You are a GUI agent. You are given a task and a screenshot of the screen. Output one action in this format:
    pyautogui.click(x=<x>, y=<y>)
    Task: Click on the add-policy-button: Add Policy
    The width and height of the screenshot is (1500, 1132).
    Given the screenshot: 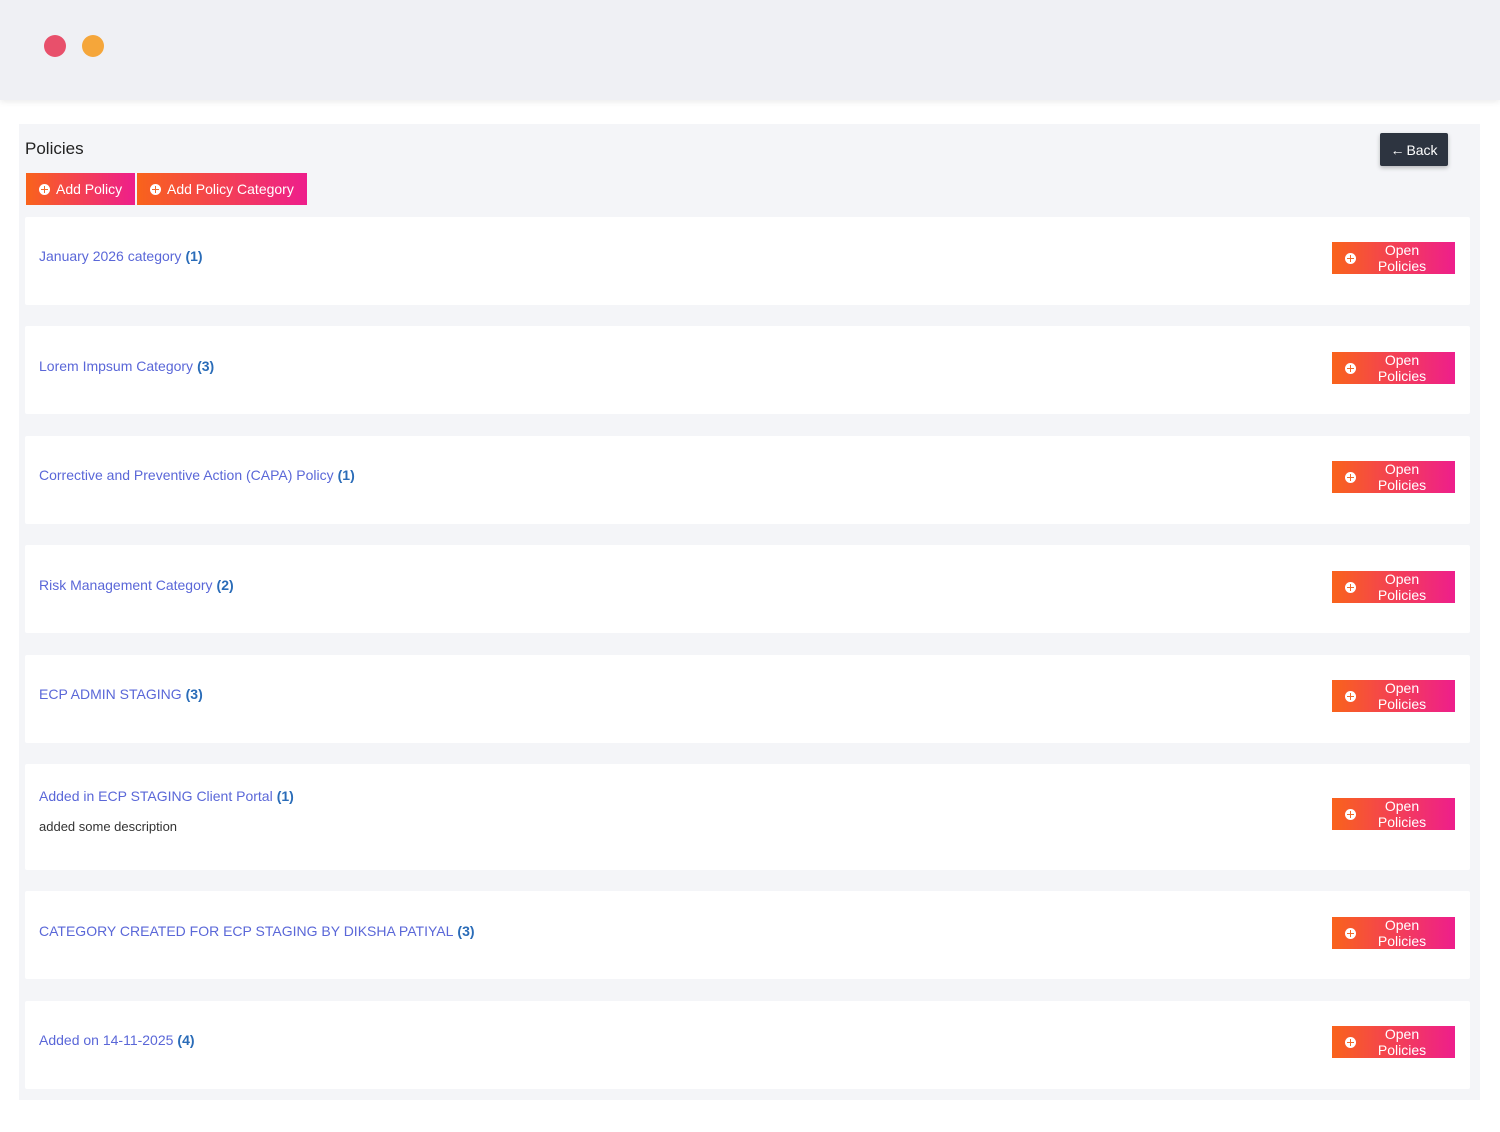 What is the action you would take?
    pyautogui.click(x=81, y=189)
    